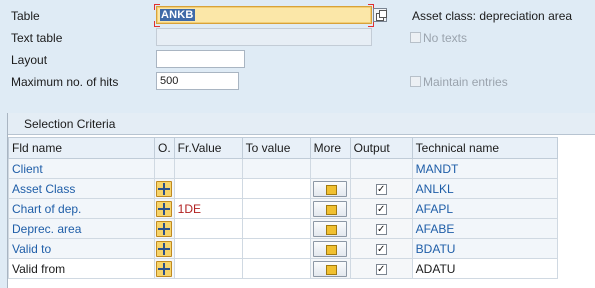  I want to click on technical-name-cell: AFABE, so click(484, 228).